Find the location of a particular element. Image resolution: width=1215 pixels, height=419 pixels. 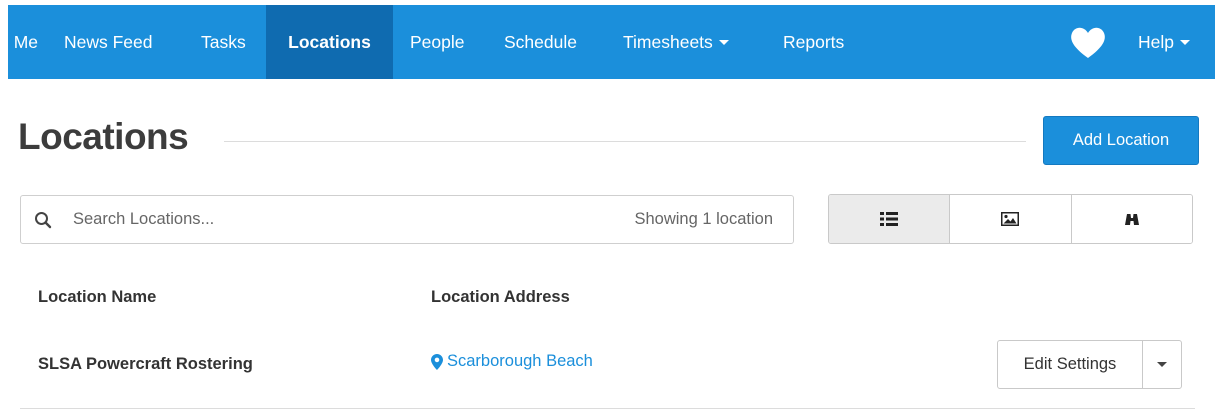

column-header-location-name: Location Name is located at coordinates (97, 297).